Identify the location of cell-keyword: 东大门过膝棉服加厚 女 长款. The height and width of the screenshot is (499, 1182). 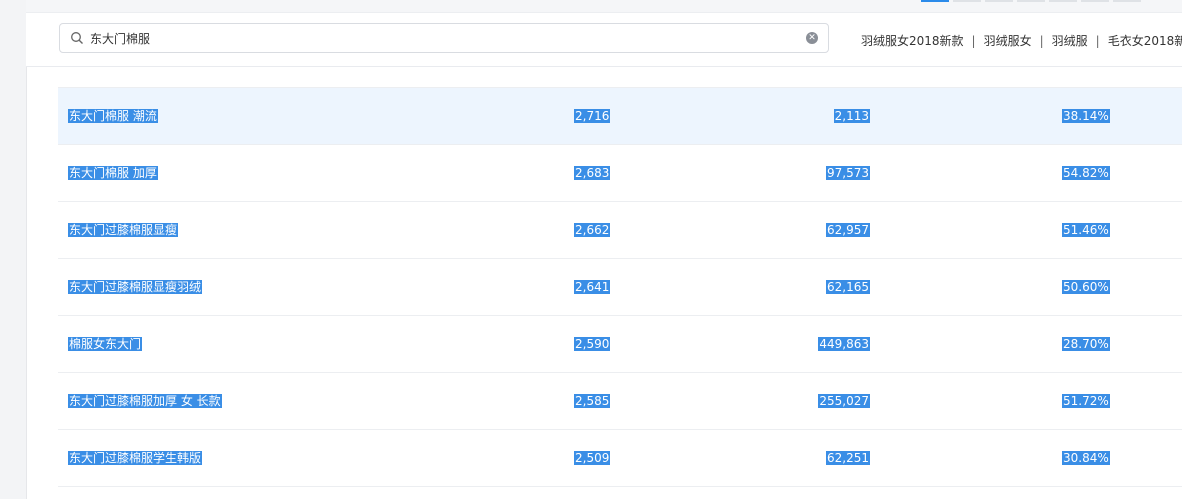
(145, 401).